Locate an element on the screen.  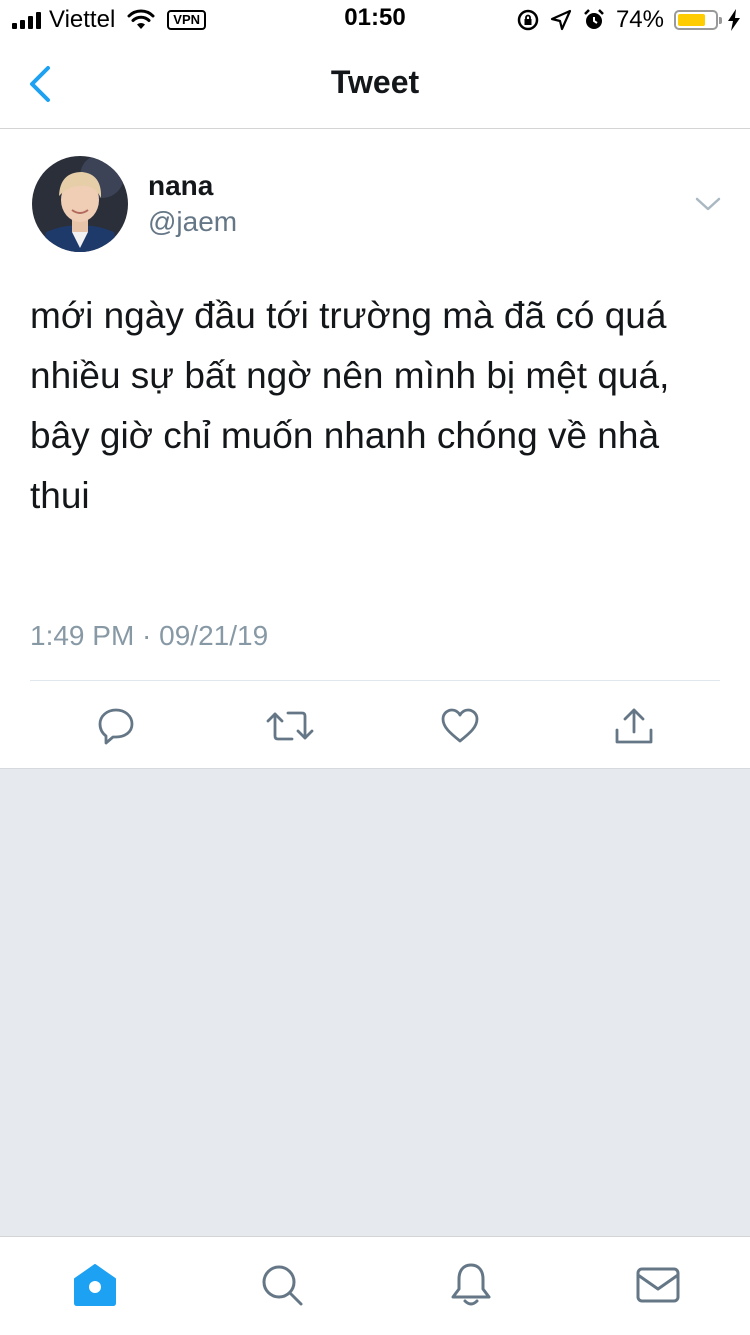
tab-notifications is located at coordinates (471, 1285).